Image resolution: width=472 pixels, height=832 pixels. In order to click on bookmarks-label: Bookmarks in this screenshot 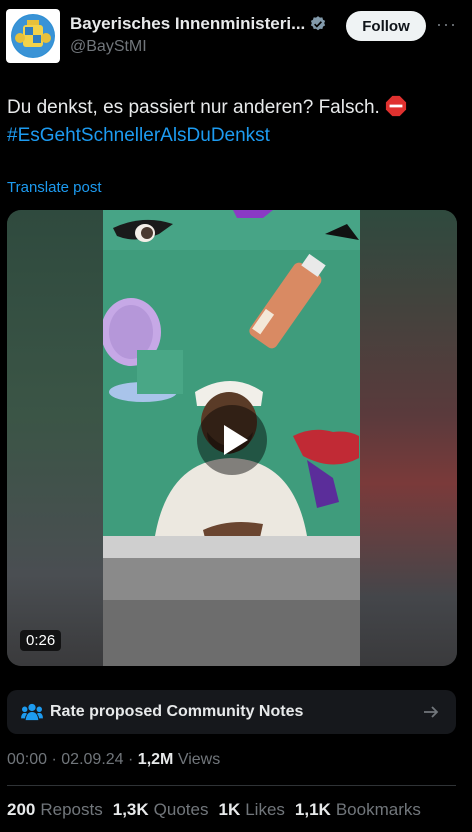, I will do `click(378, 809)`.